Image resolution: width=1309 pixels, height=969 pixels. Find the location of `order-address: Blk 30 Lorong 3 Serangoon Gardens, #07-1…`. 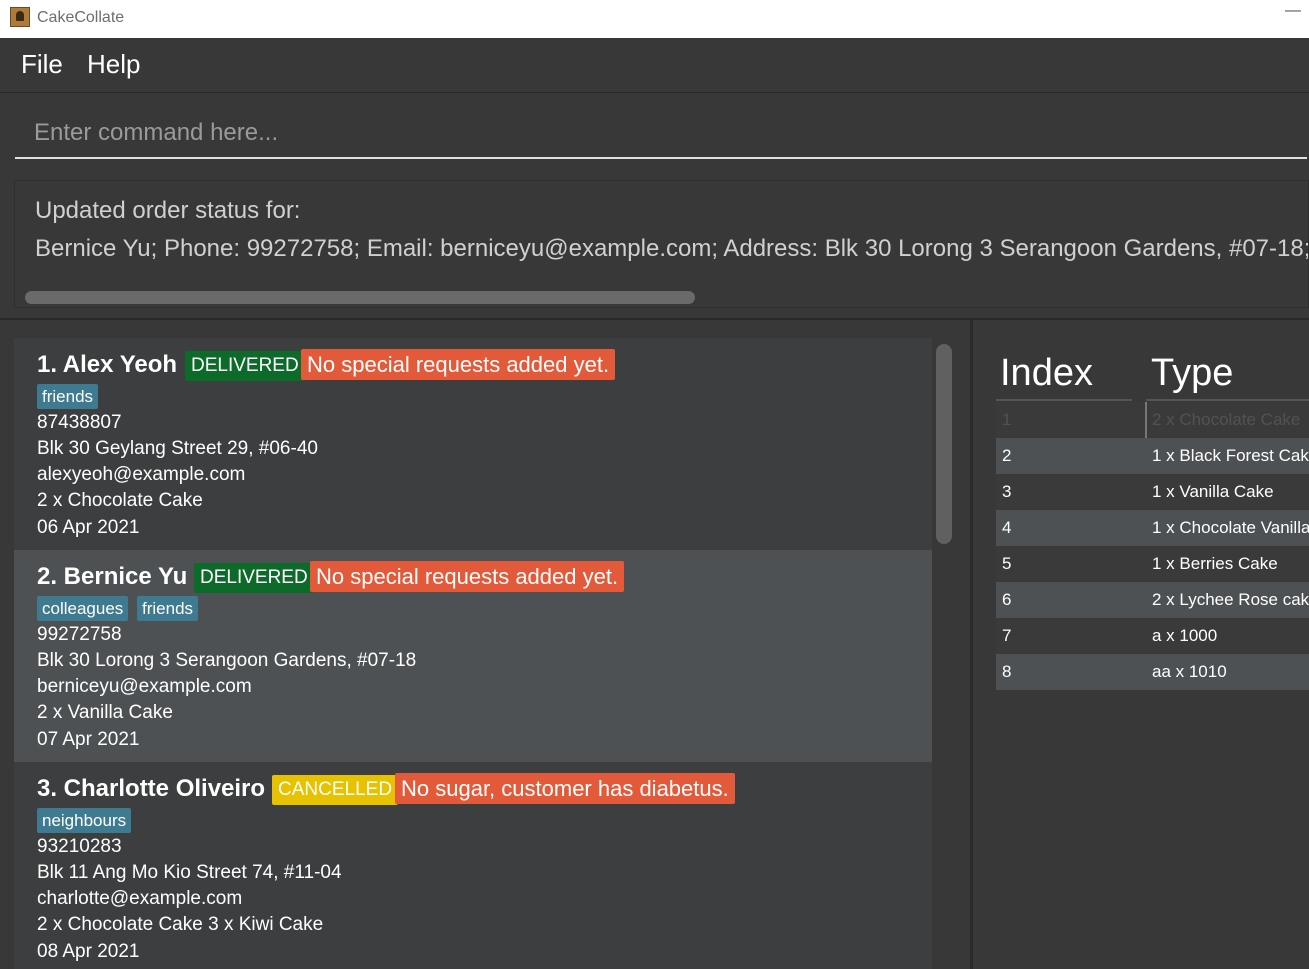

order-address: Blk 30 Lorong 3 Serangoon Gardens, #07-1… is located at coordinates (227, 660).